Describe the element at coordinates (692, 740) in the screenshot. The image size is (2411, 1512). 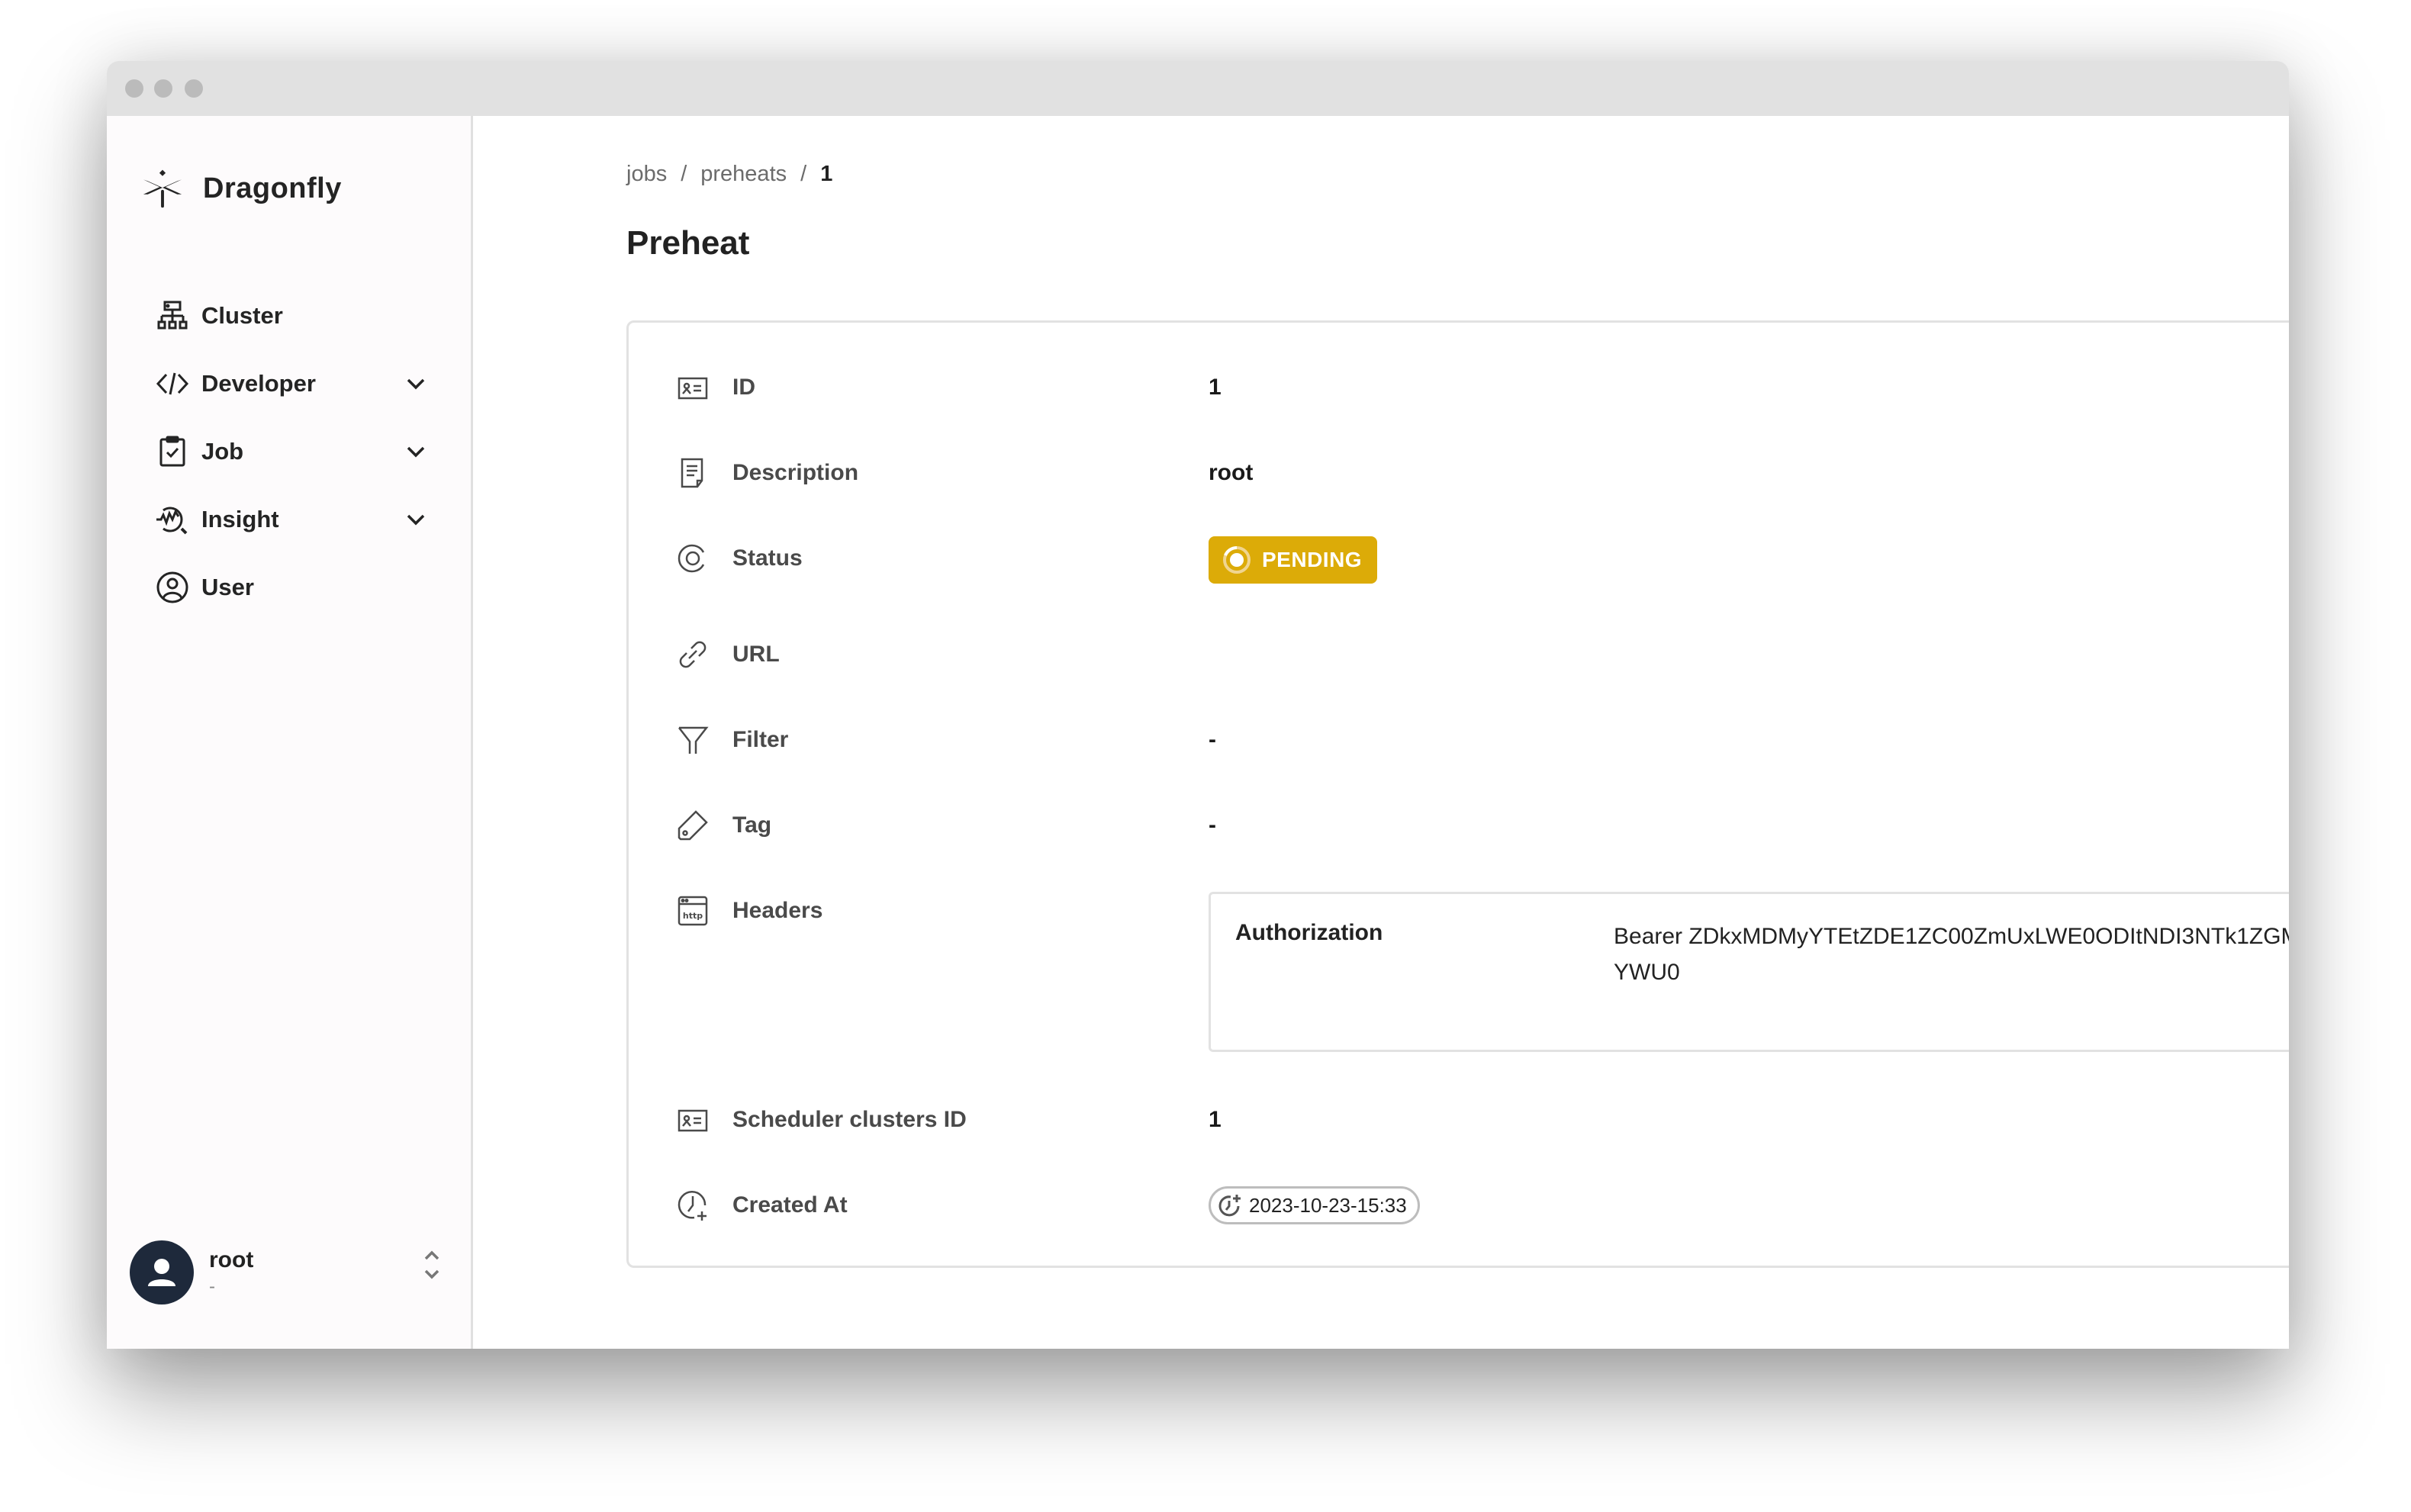
I see `filter-icon` at that location.